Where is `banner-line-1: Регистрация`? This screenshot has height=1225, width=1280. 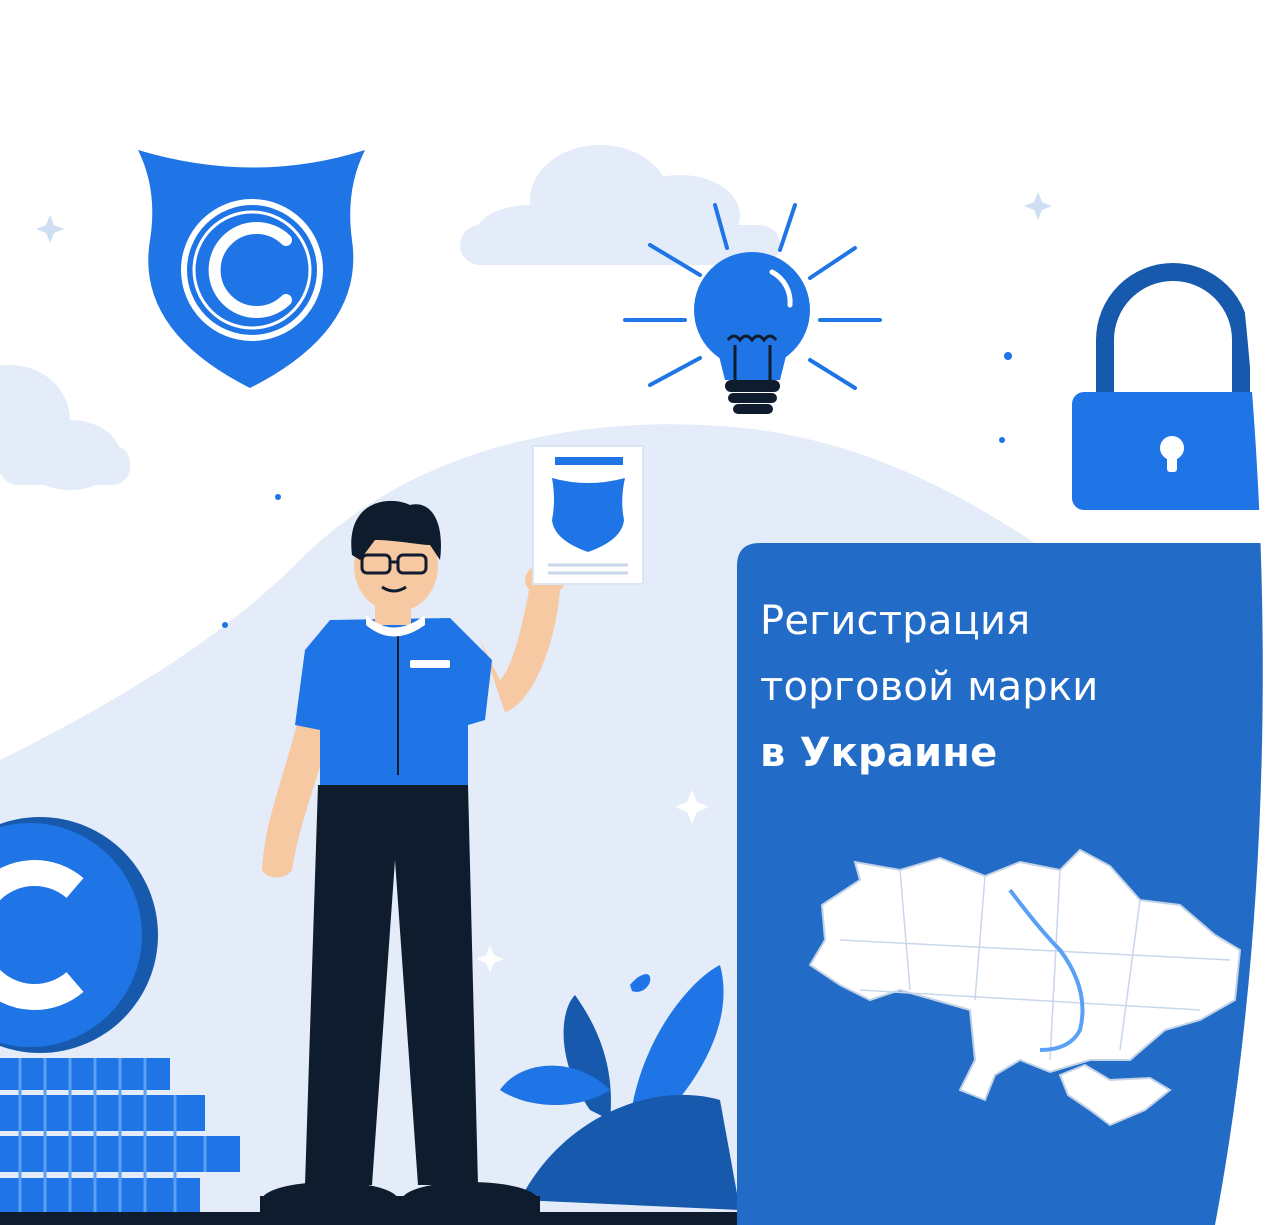 banner-line-1: Регистрация is located at coordinates (895, 621).